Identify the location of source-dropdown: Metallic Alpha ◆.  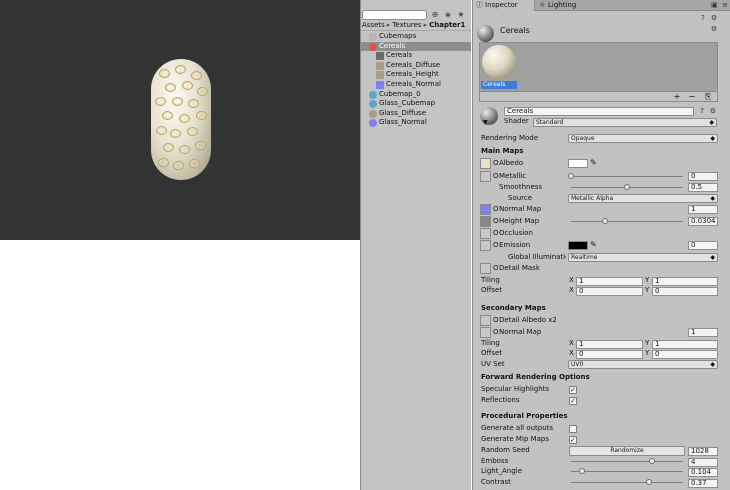
(643, 198).